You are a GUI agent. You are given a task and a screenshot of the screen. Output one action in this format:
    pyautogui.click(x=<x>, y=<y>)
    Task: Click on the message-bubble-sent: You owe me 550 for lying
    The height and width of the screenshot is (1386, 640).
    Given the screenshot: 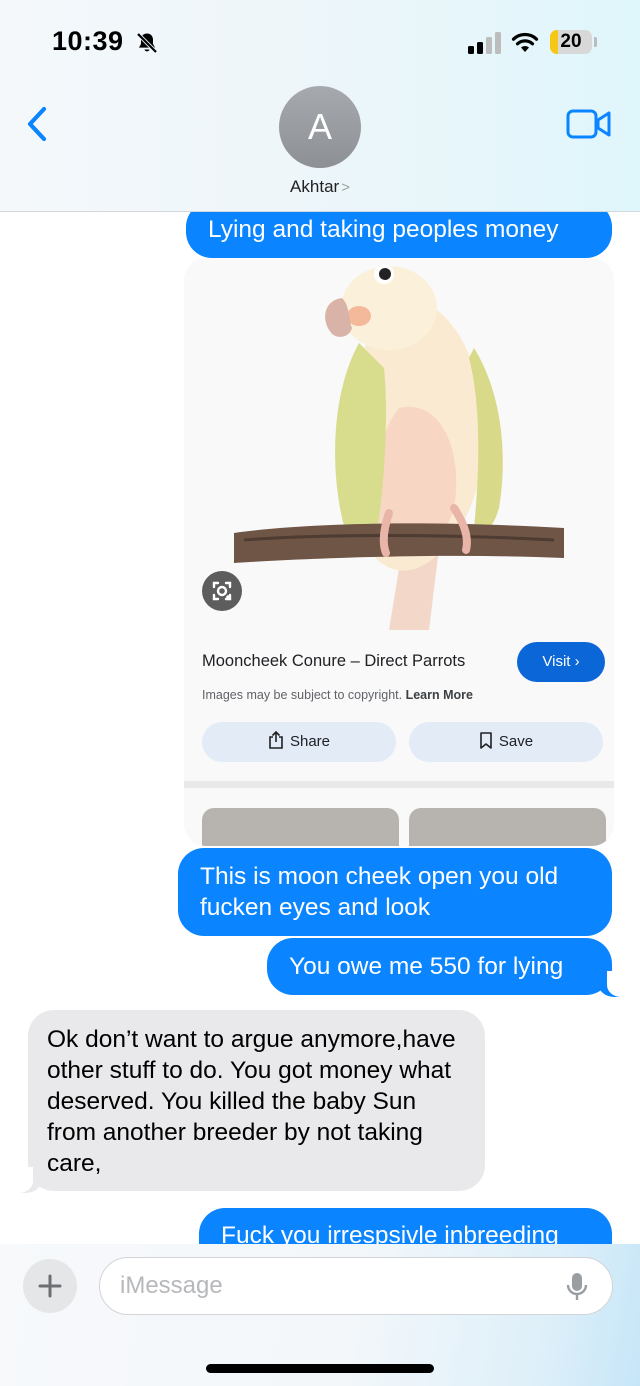 What is the action you would take?
    pyautogui.click(x=439, y=966)
    